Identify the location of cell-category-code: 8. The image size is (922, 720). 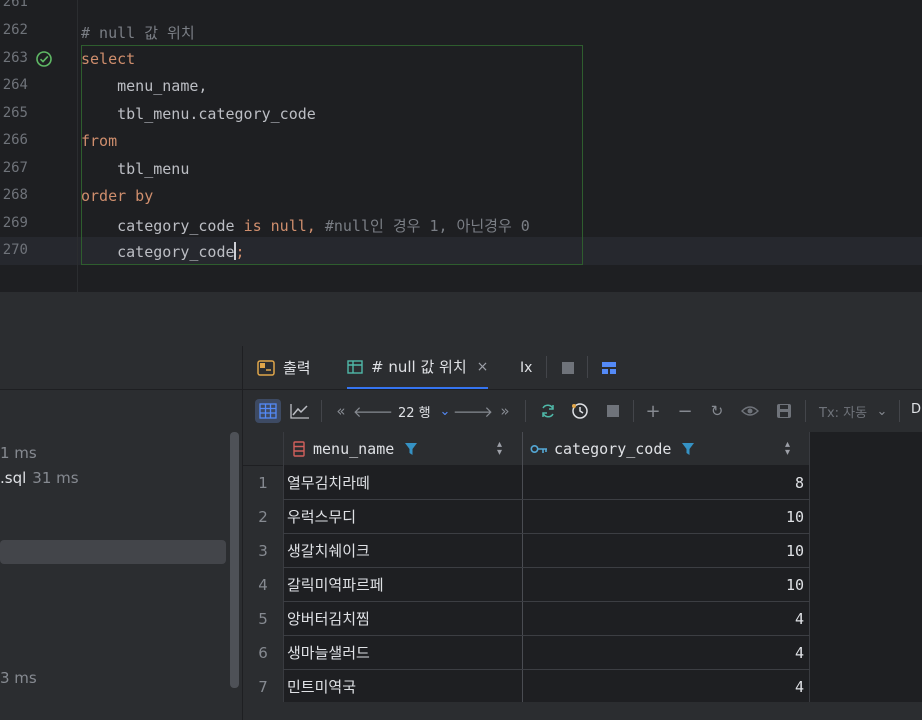
(729, 483).